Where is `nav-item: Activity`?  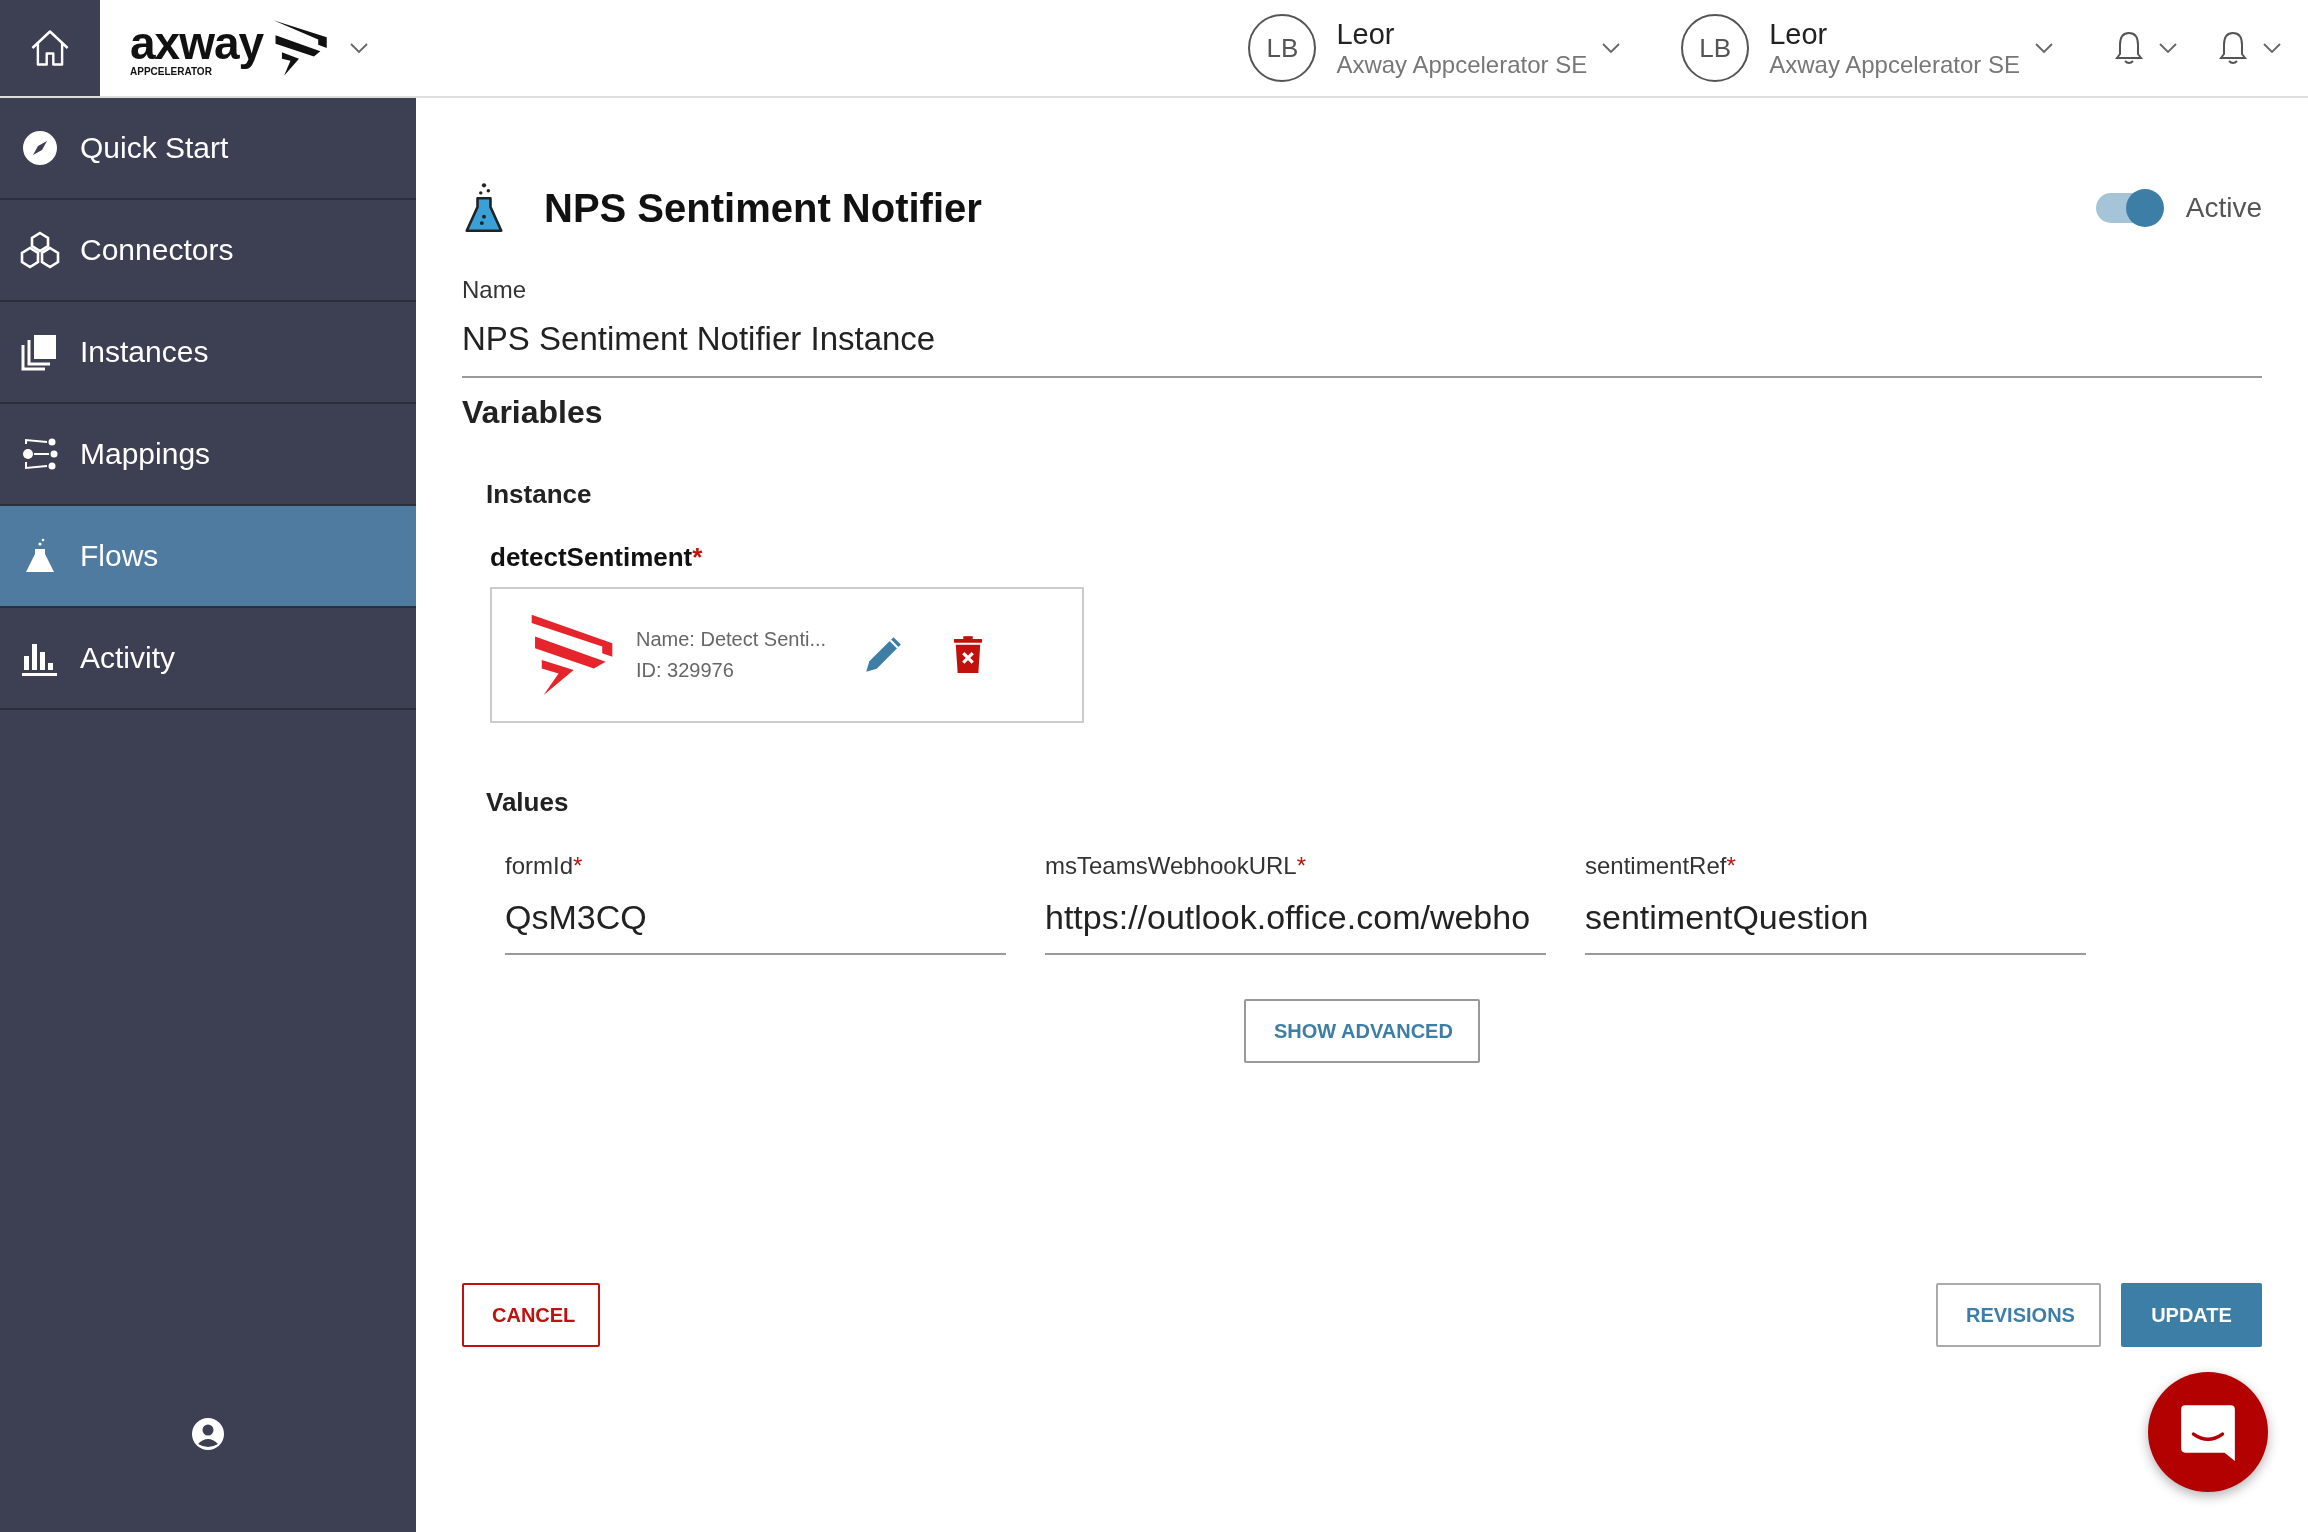
nav-item: Activity is located at coordinates (208, 659).